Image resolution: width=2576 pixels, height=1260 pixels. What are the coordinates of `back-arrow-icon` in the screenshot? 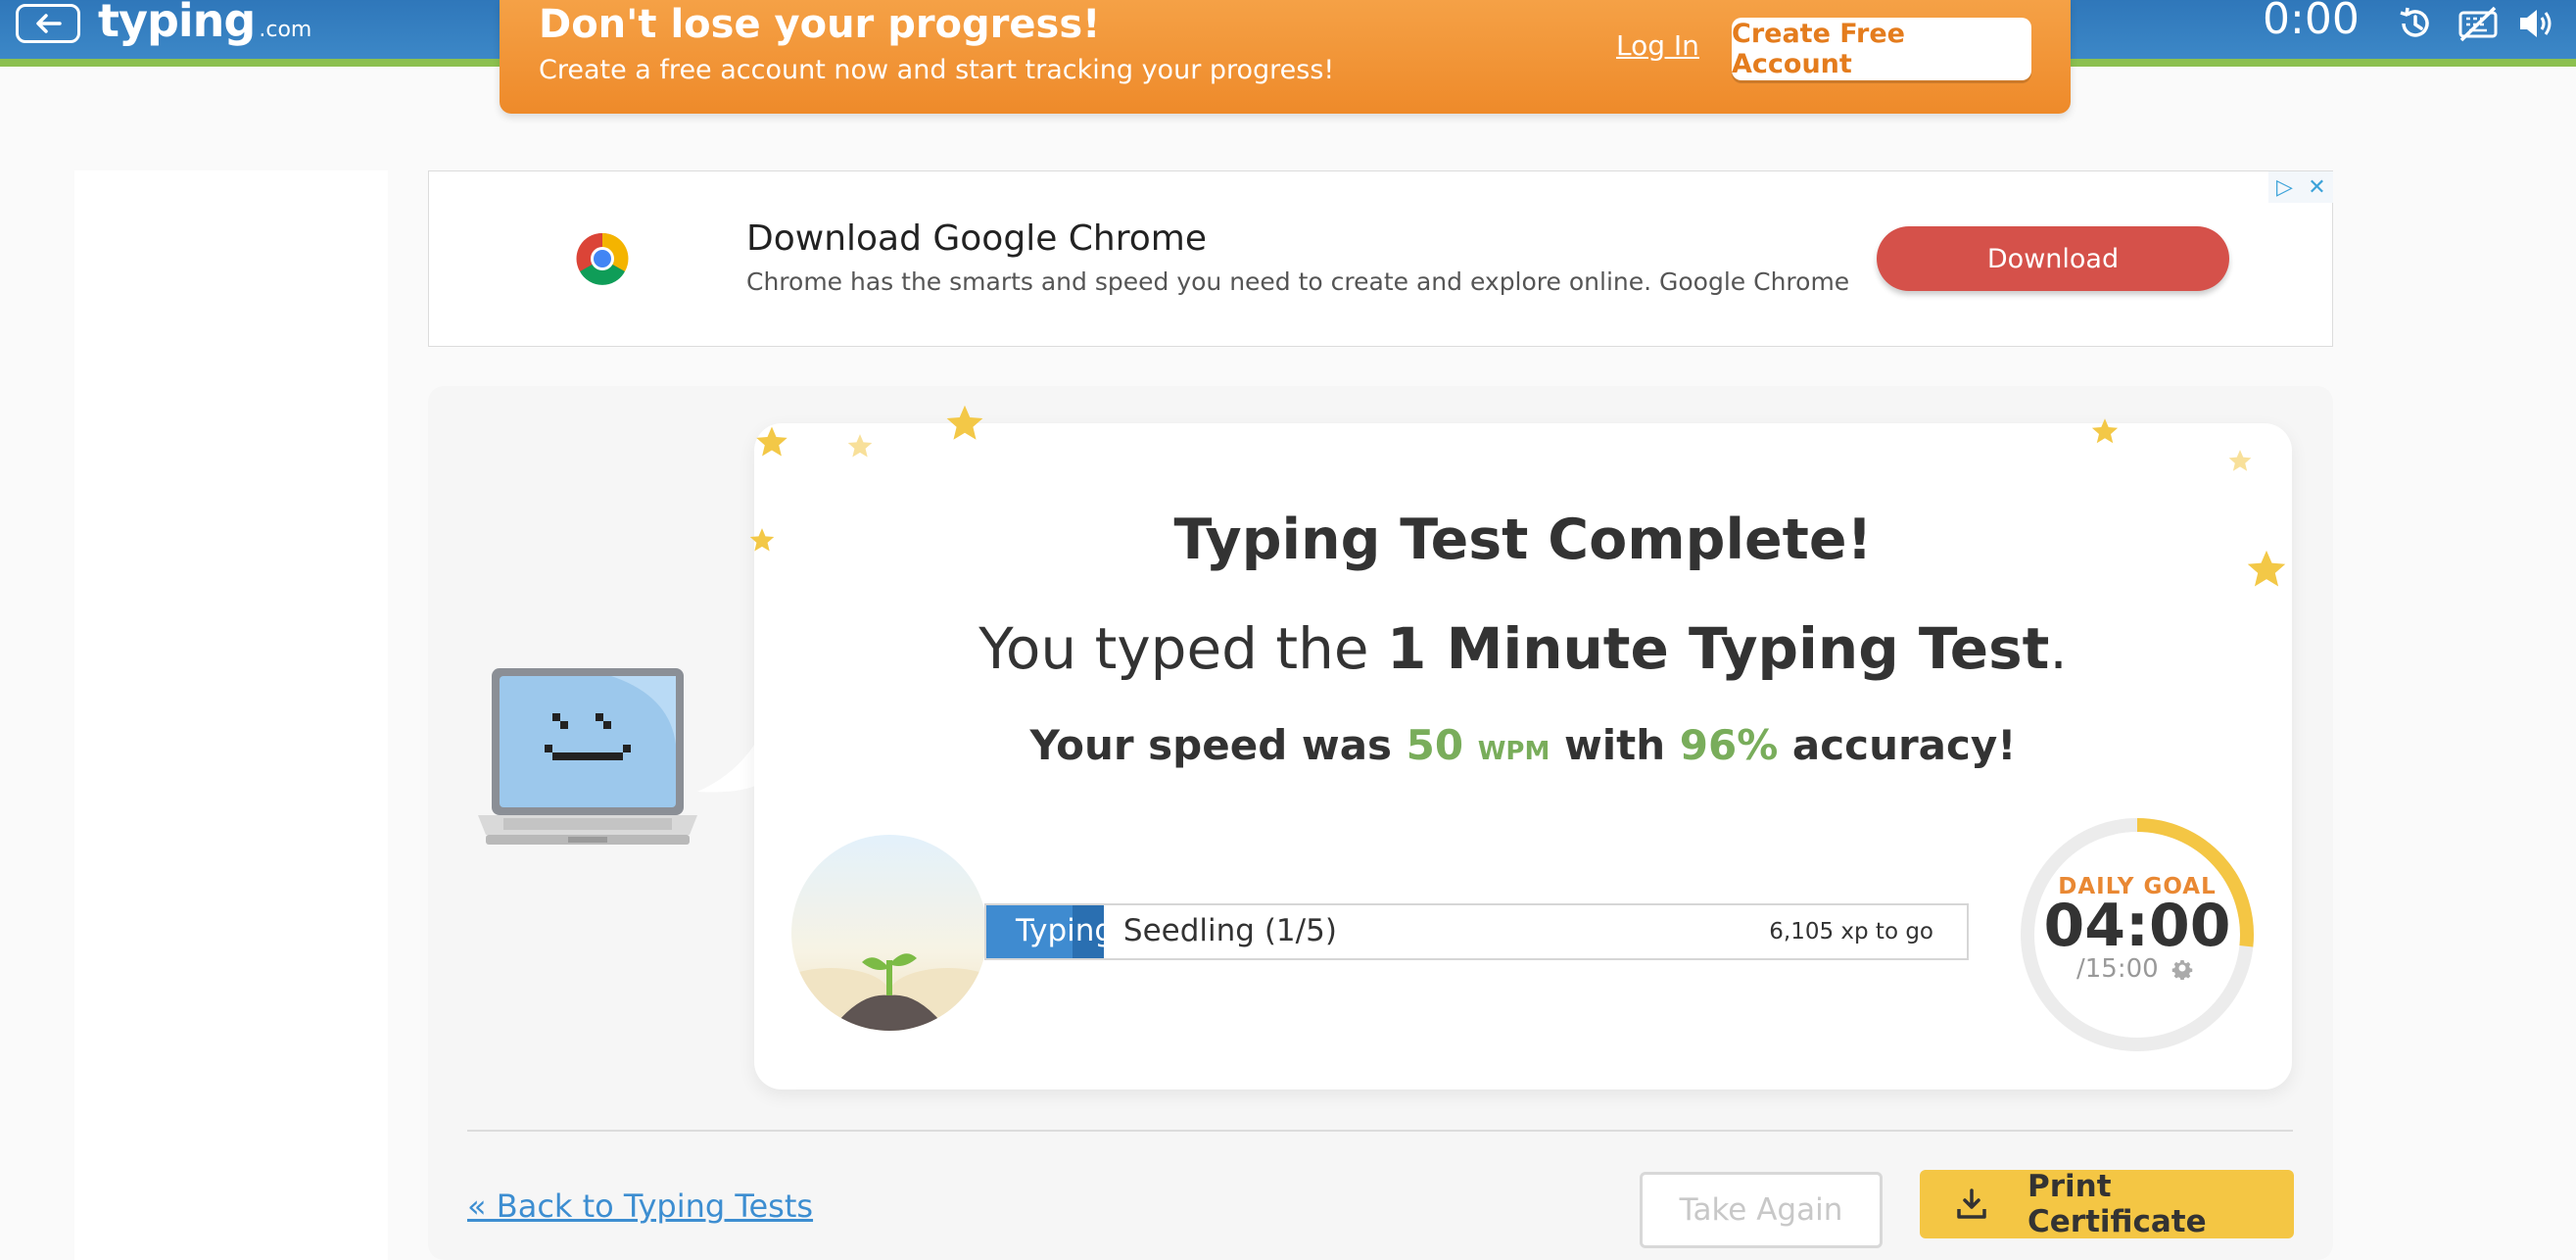 It's located at (49, 23).